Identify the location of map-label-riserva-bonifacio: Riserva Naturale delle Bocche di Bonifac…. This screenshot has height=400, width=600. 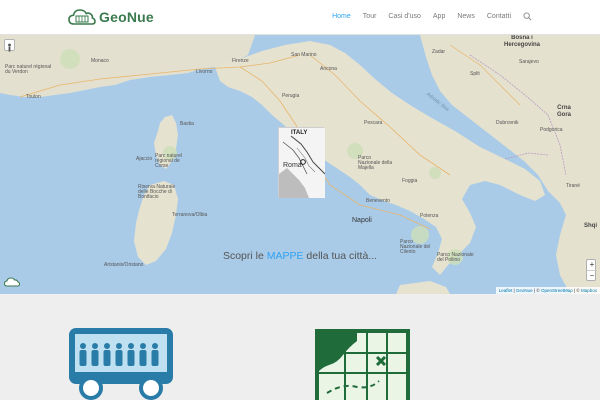
(157, 192).